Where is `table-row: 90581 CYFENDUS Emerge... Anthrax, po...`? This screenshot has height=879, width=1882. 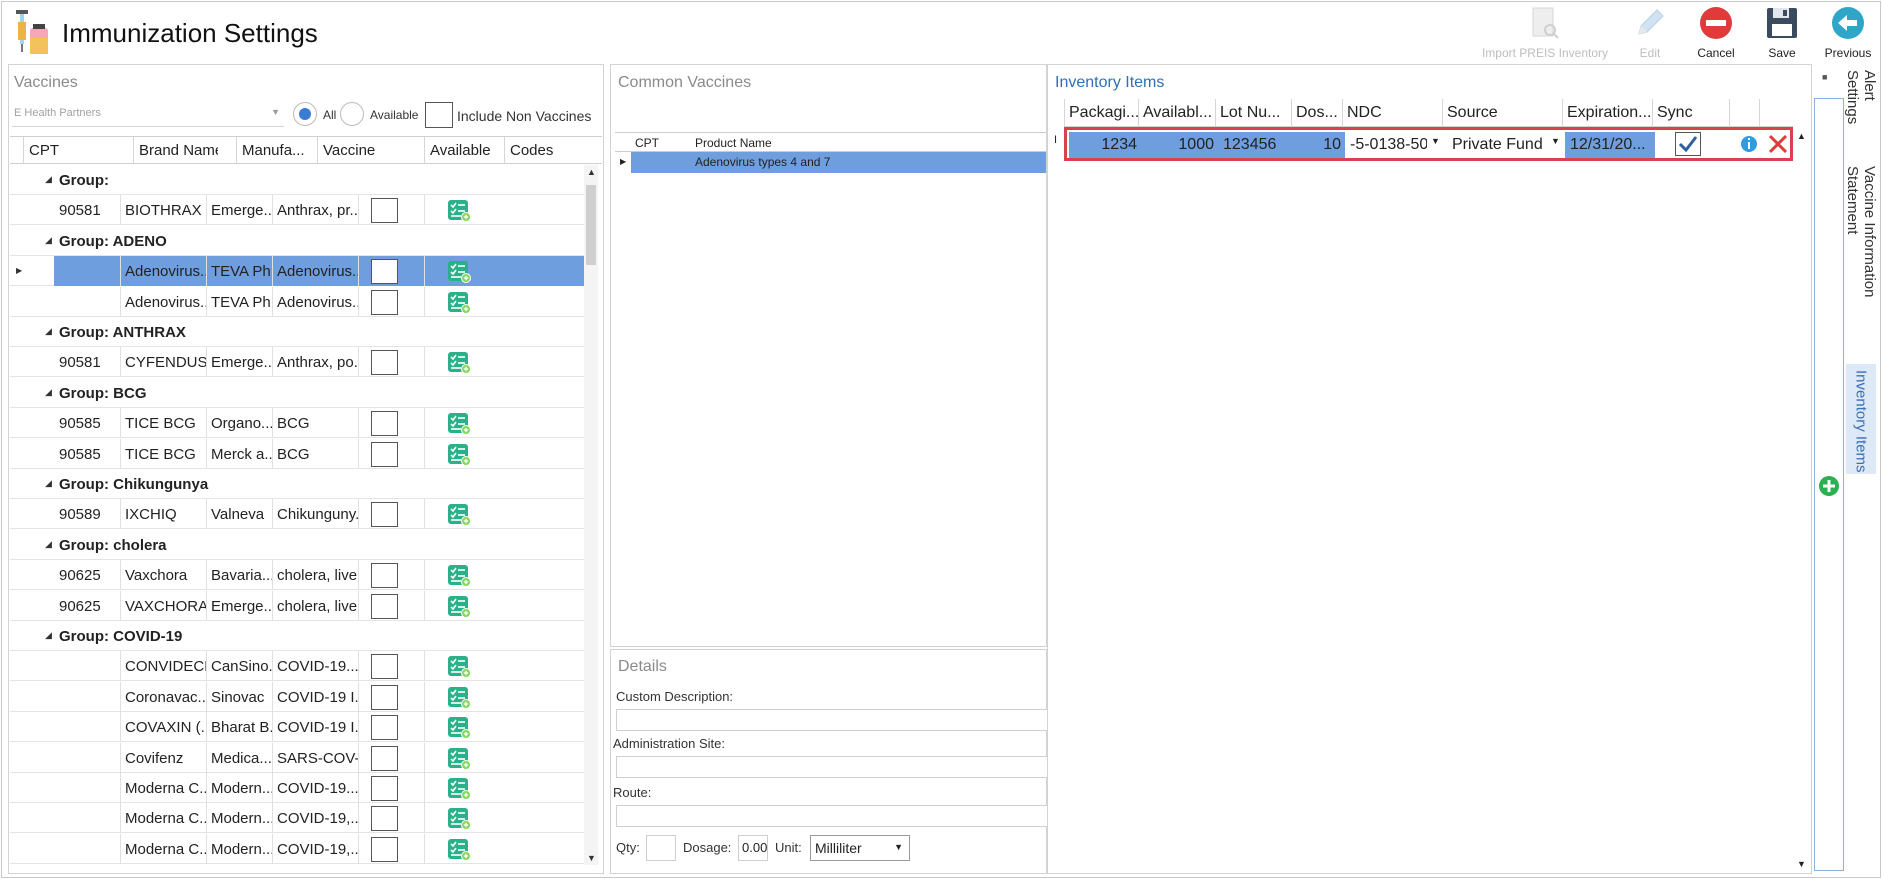 table-row: 90581 CYFENDUS Emerge... Anthrax, po... is located at coordinates (298, 362).